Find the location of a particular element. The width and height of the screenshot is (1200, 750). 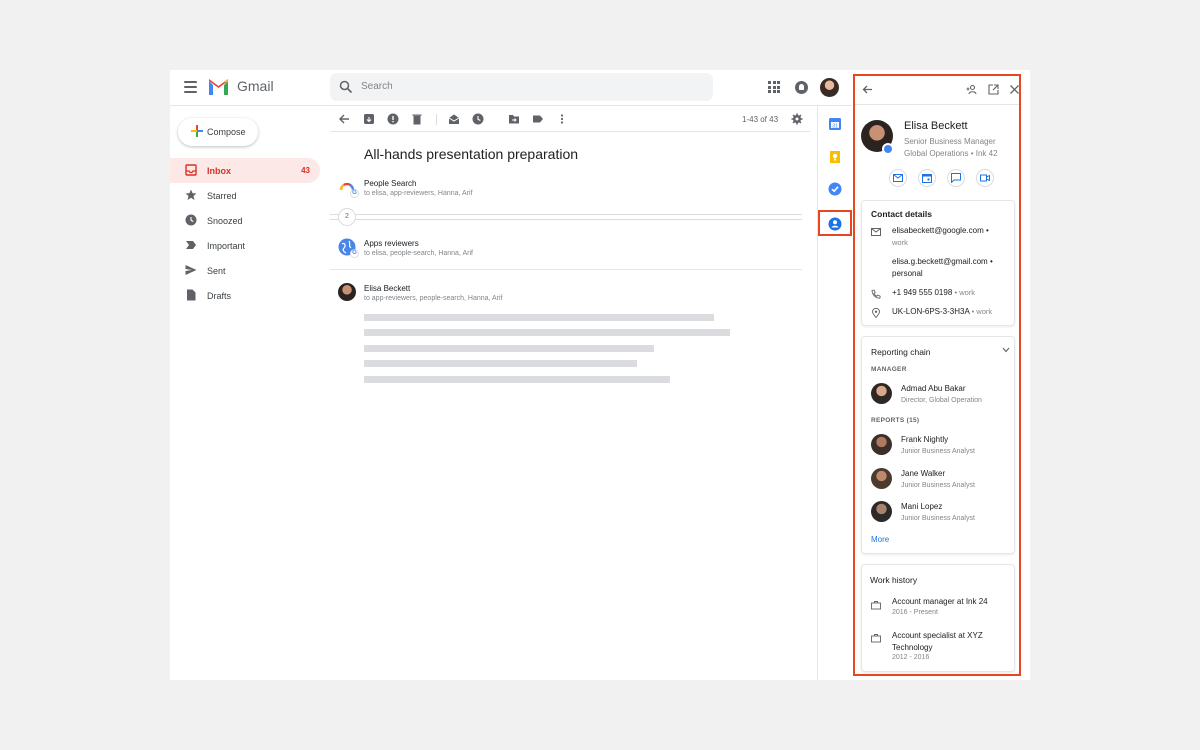

email-action-button is located at coordinates (898, 178).